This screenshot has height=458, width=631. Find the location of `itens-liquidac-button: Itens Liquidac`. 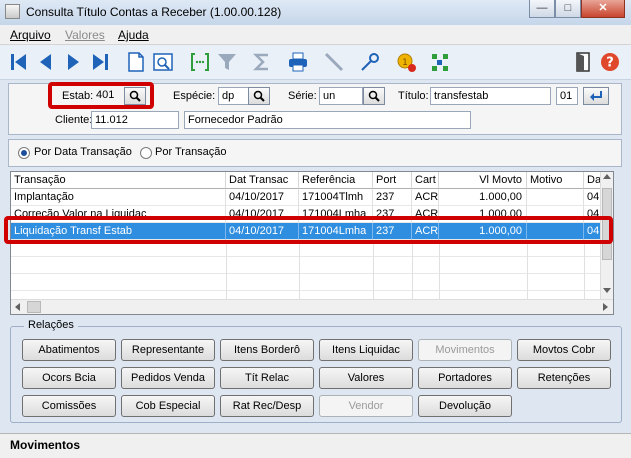

itens-liquidac-button: Itens Liquidac is located at coordinates (366, 350).